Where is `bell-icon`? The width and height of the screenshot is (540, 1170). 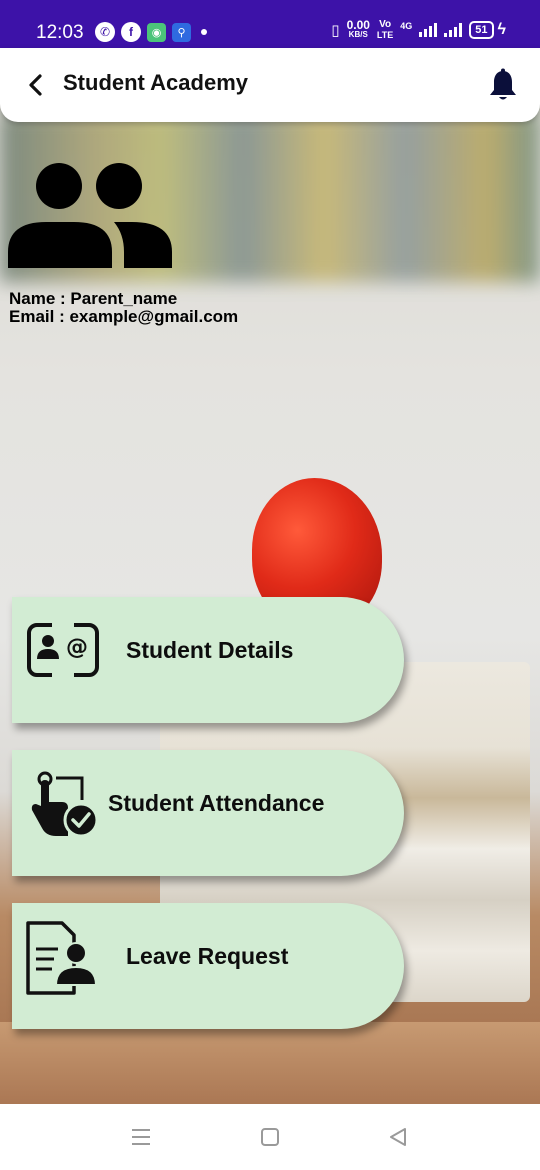 bell-icon is located at coordinates (503, 84).